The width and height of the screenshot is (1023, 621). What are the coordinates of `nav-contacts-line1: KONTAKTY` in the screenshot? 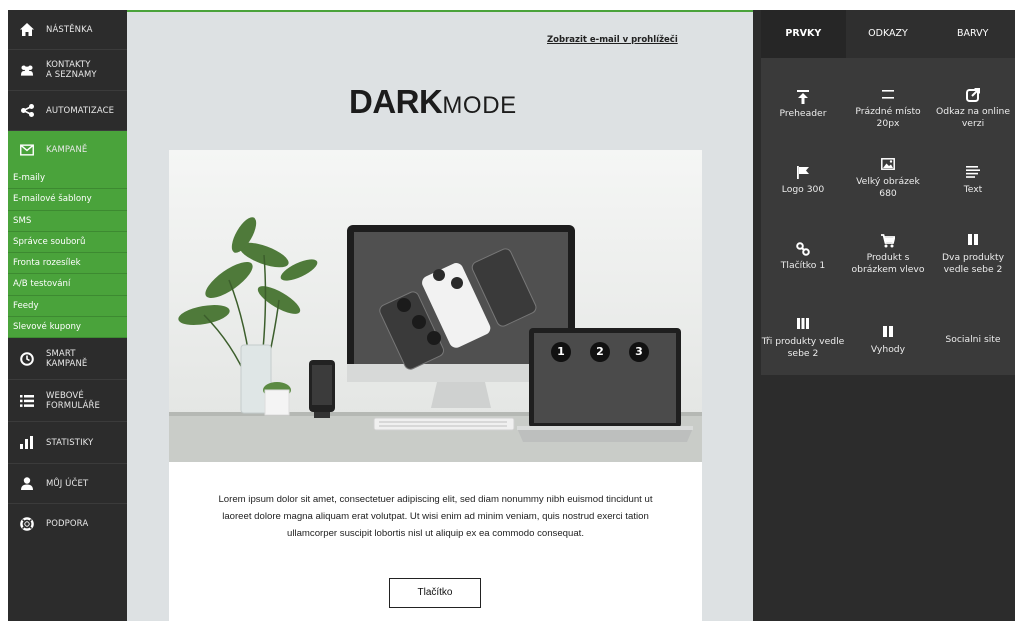 It's located at (68, 65).